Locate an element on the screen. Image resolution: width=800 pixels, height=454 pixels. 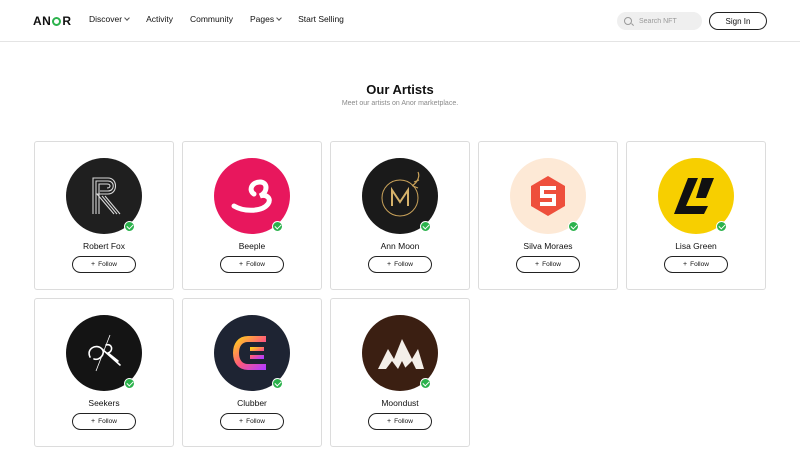
artist-card: Silva Moraes + Follow is located at coordinates (548, 215).